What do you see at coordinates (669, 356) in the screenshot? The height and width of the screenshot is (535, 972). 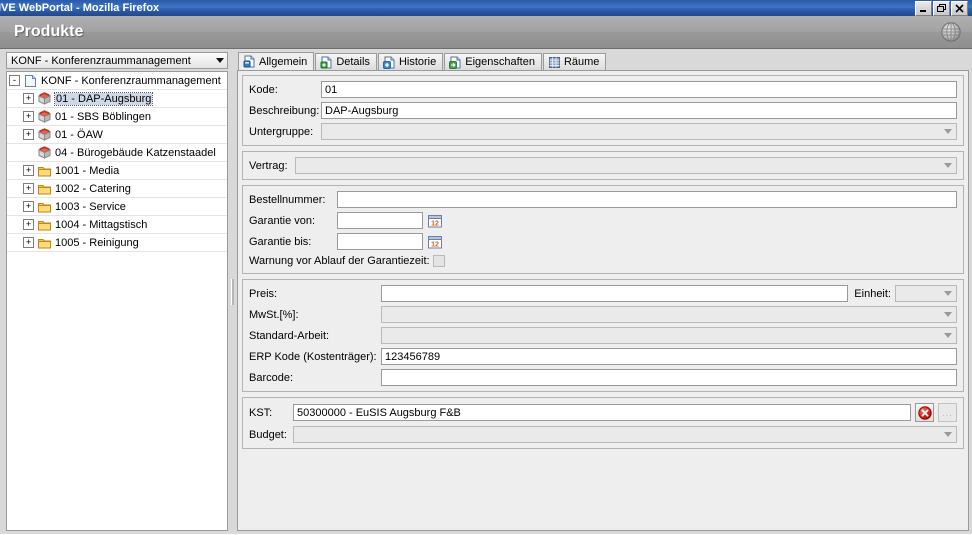 I see `erp-kode-input: 123456789` at bounding box center [669, 356].